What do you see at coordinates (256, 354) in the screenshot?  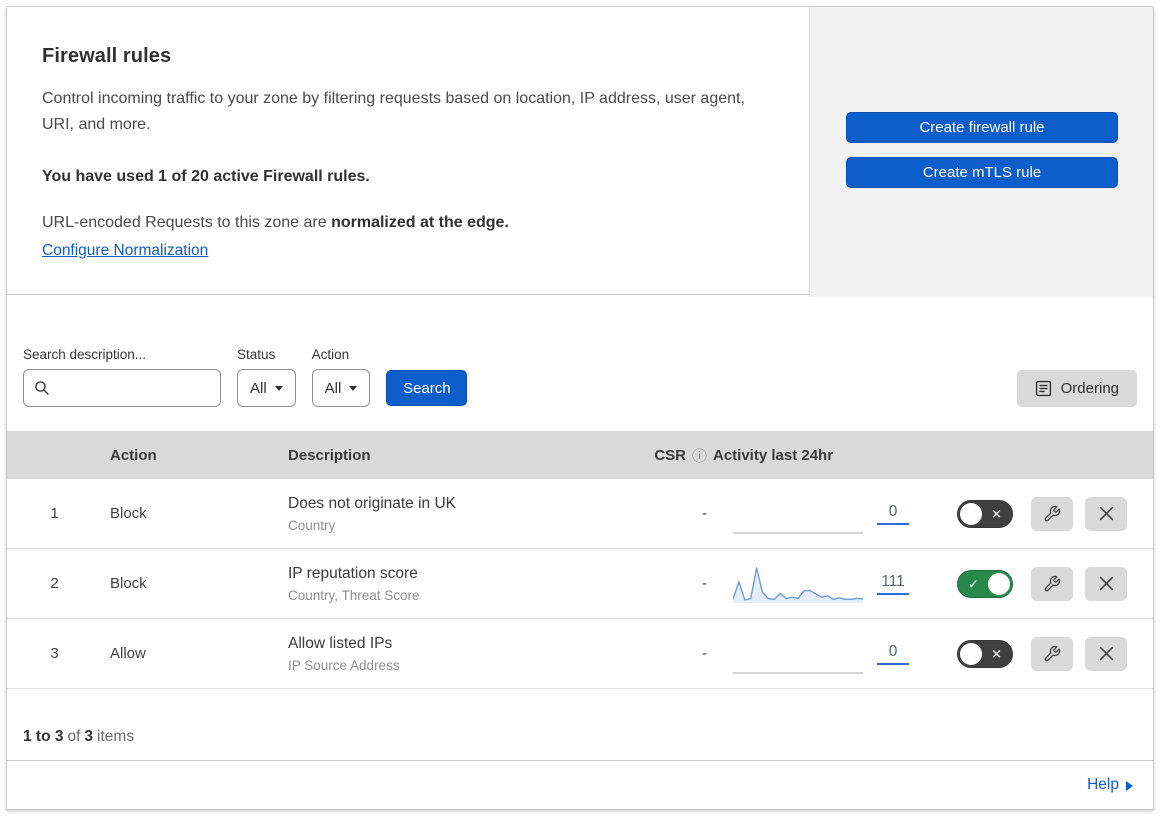 I see `status-label: Status` at bounding box center [256, 354].